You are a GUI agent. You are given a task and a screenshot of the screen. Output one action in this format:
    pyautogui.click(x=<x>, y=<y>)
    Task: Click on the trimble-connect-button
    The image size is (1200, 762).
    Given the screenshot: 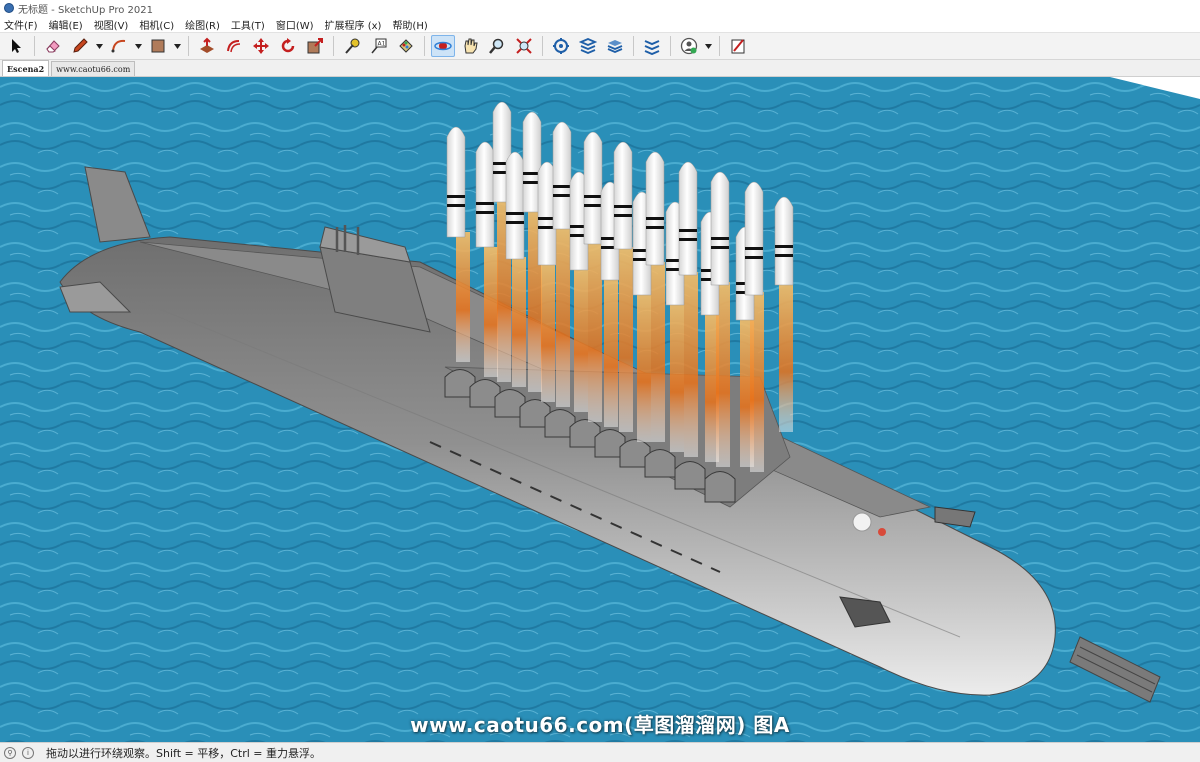 What is the action you would take?
    pyautogui.click(x=652, y=46)
    